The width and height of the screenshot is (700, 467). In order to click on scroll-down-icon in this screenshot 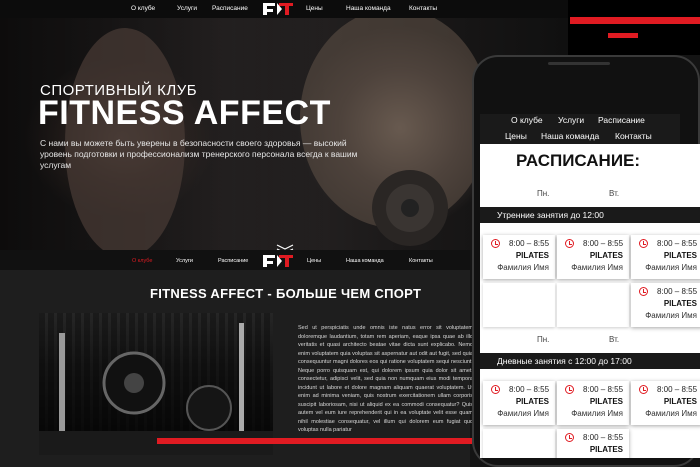, I will do `click(285, 245)`.